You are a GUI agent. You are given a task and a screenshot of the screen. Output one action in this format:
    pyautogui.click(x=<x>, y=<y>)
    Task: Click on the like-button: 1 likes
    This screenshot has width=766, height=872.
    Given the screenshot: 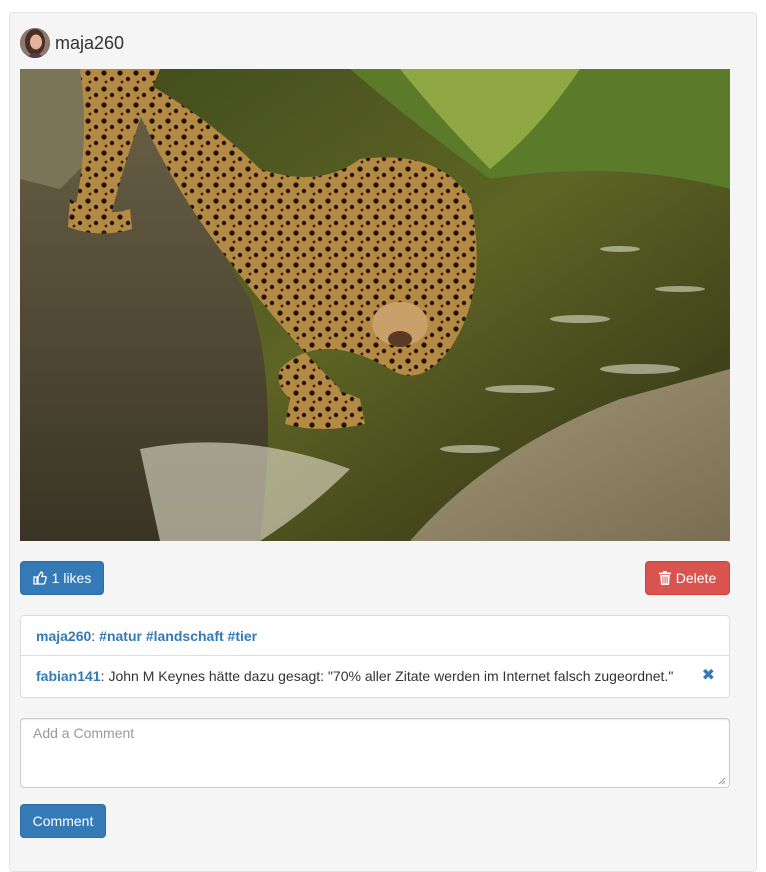 What is the action you would take?
    pyautogui.click(x=62, y=578)
    